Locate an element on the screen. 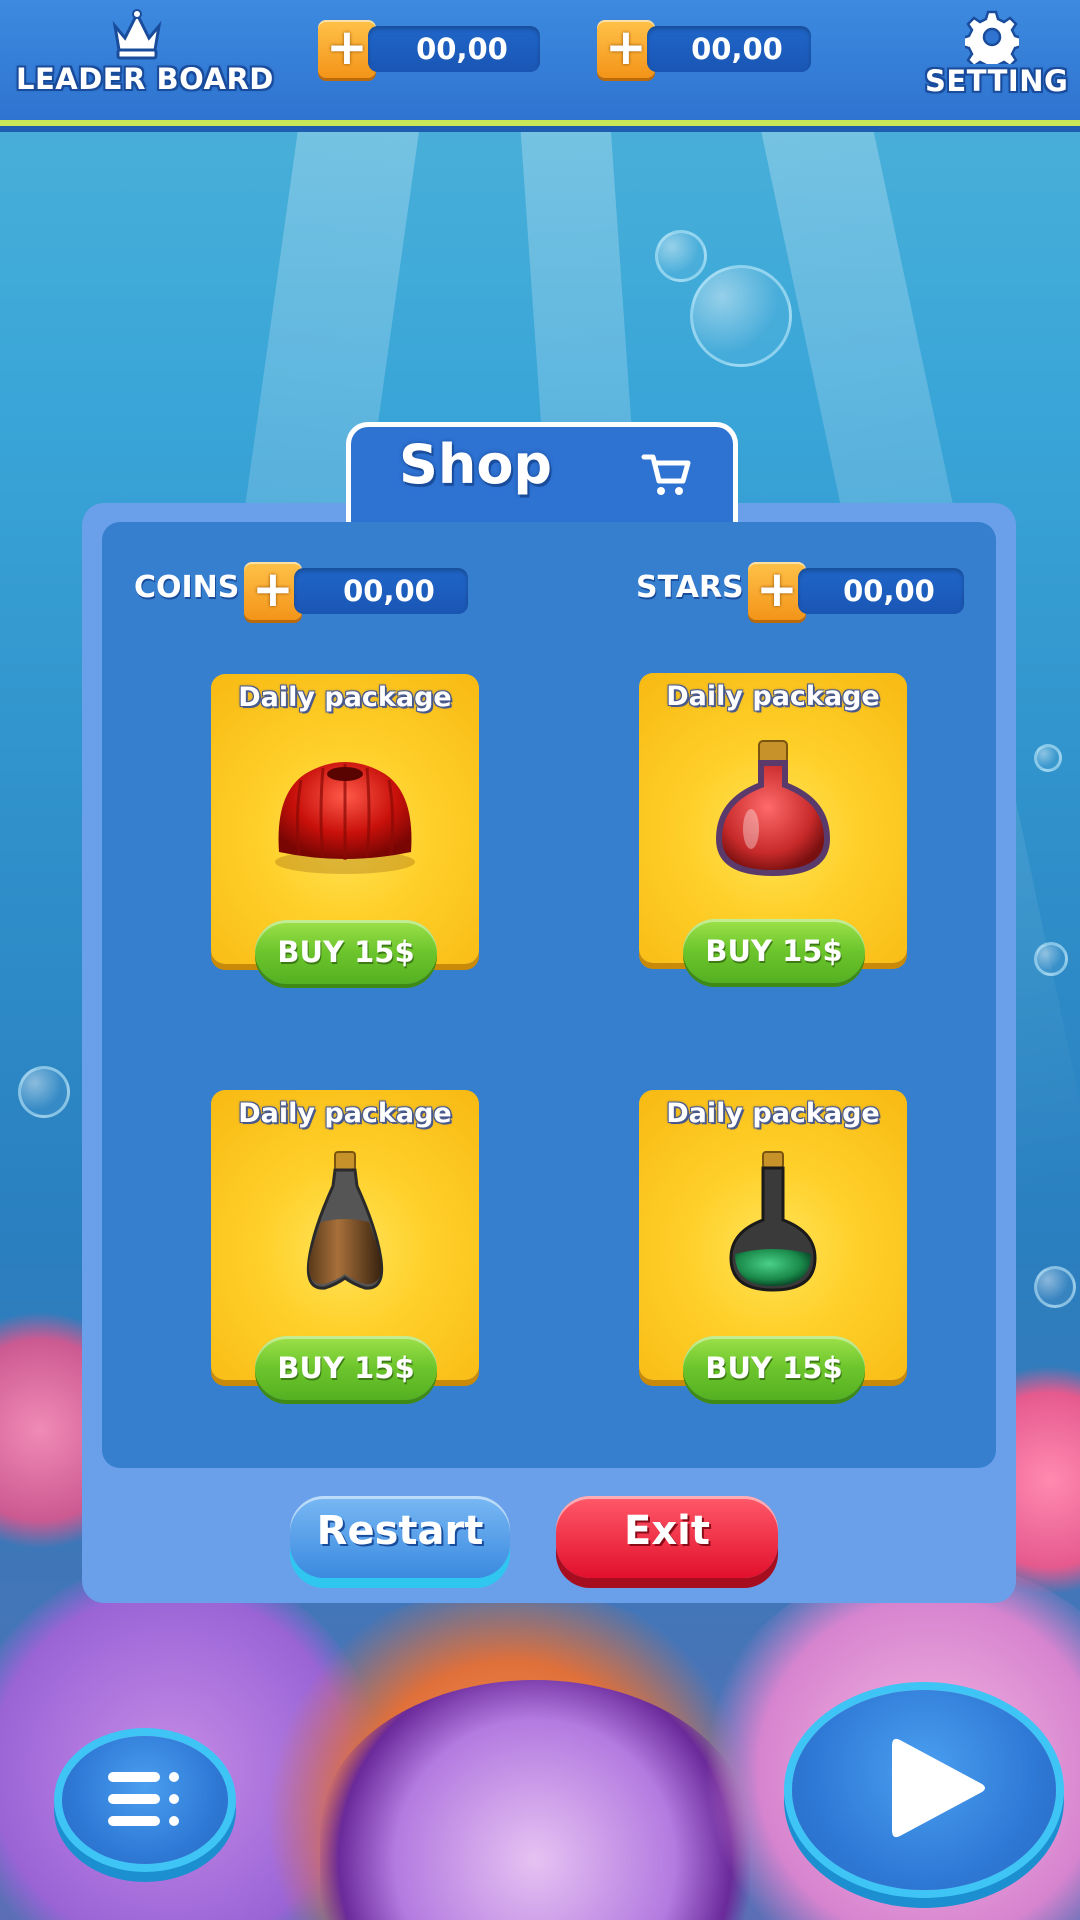  play-button is located at coordinates (924, 1790).